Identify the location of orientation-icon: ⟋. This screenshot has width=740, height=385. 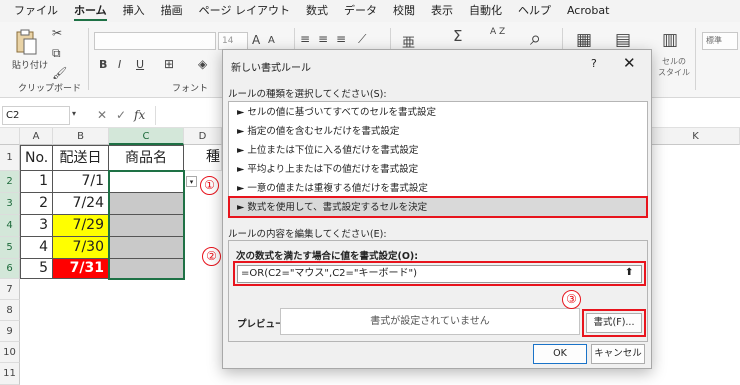
(362, 39).